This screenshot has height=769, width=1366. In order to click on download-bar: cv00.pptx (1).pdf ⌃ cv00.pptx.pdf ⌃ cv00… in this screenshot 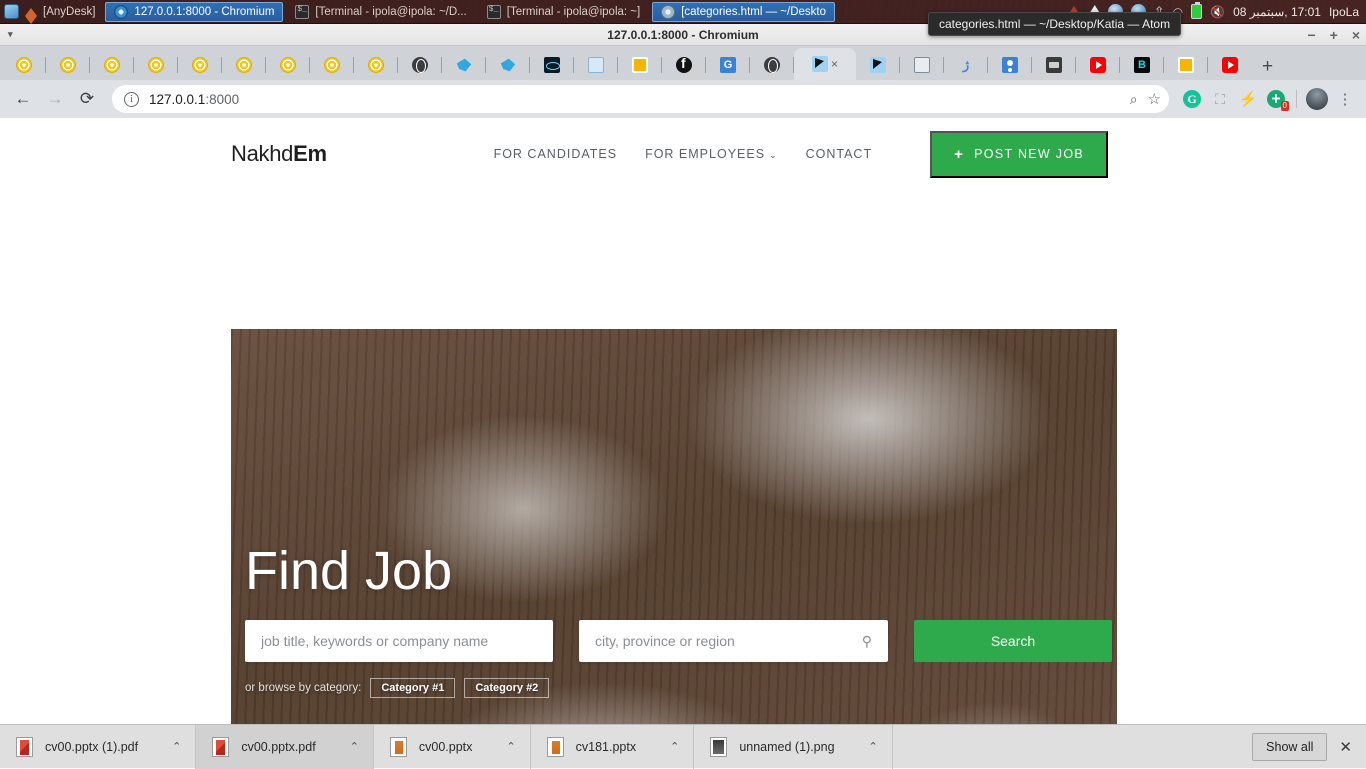, I will do `click(683, 746)`.